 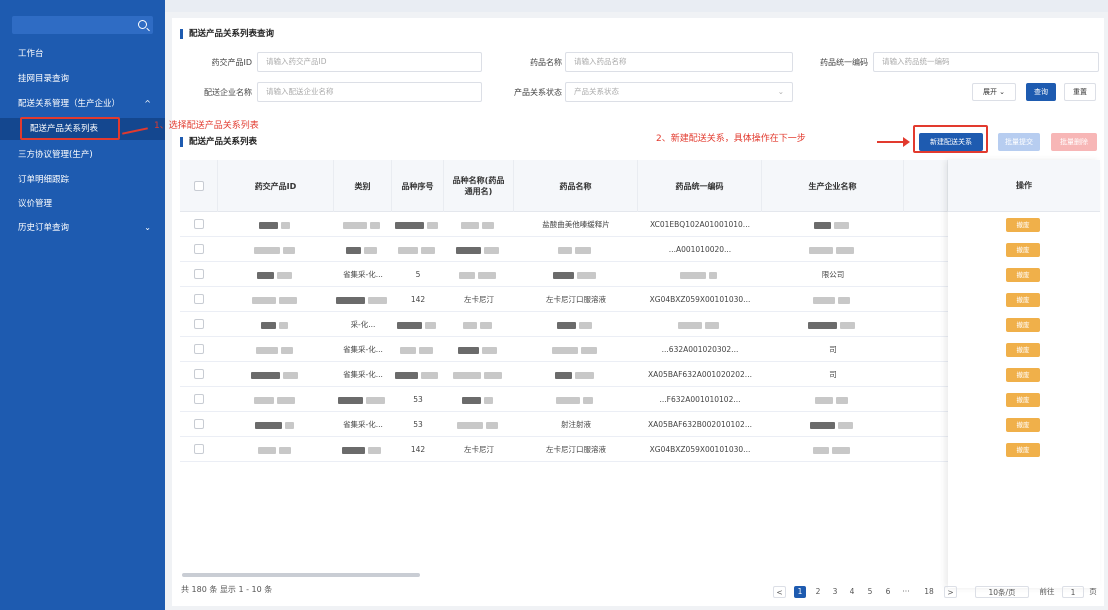 What do you see at coordinates (82, 180) in the screenshot?
I see `sidebar-item-order-tracking: 订单明细跟踪` at bounding box center [82, 180].